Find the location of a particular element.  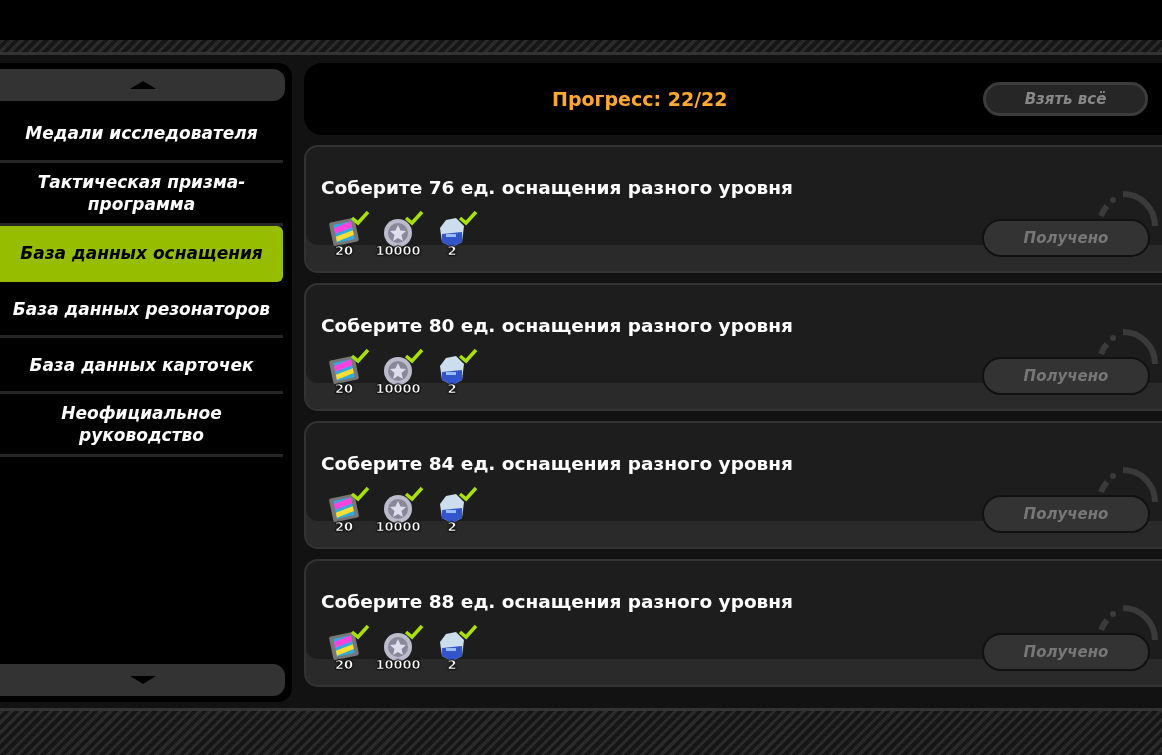

mission-title: Соберите 80 ед. оснащения разного уровня is located at coordinates (557, 325).